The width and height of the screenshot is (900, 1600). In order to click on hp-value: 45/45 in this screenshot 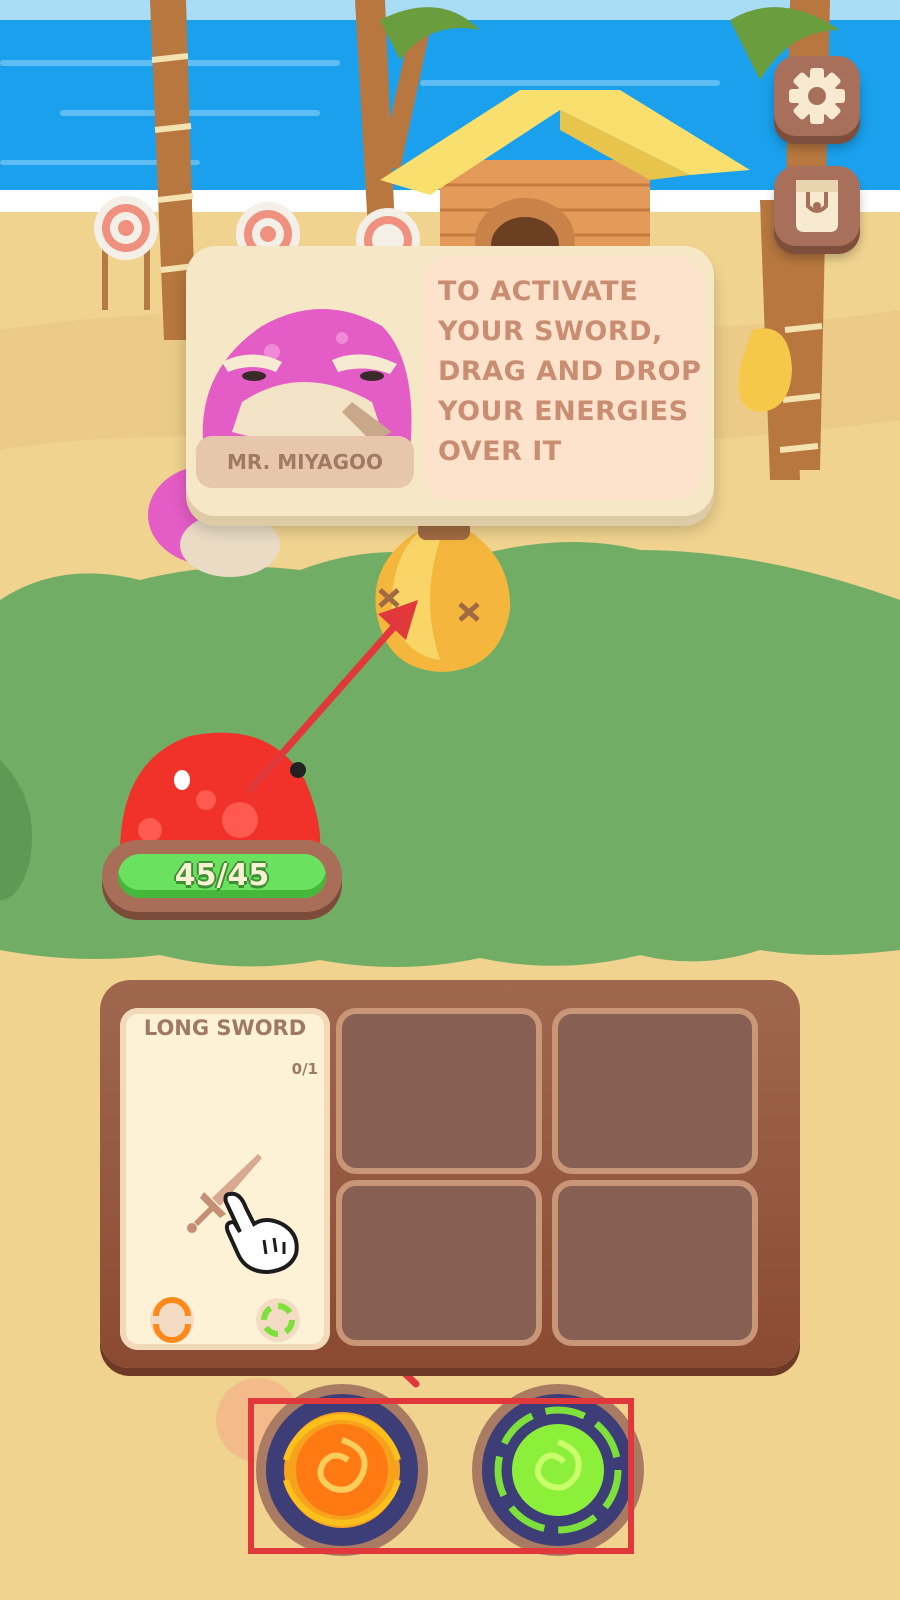, I will do `click(222, 875)`.